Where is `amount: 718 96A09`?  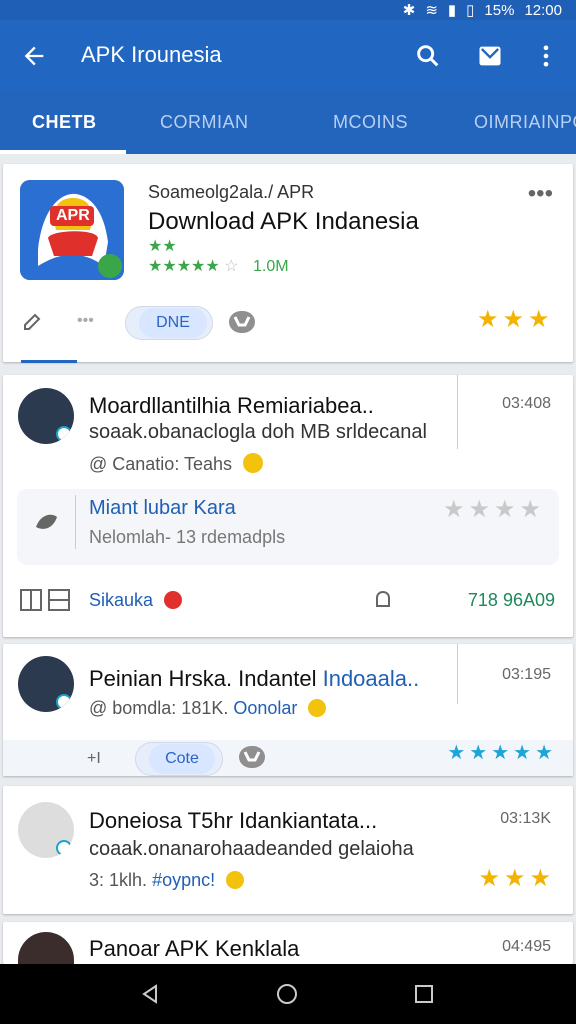
amount: 718 96A09 is located at coordinates (511, 600).